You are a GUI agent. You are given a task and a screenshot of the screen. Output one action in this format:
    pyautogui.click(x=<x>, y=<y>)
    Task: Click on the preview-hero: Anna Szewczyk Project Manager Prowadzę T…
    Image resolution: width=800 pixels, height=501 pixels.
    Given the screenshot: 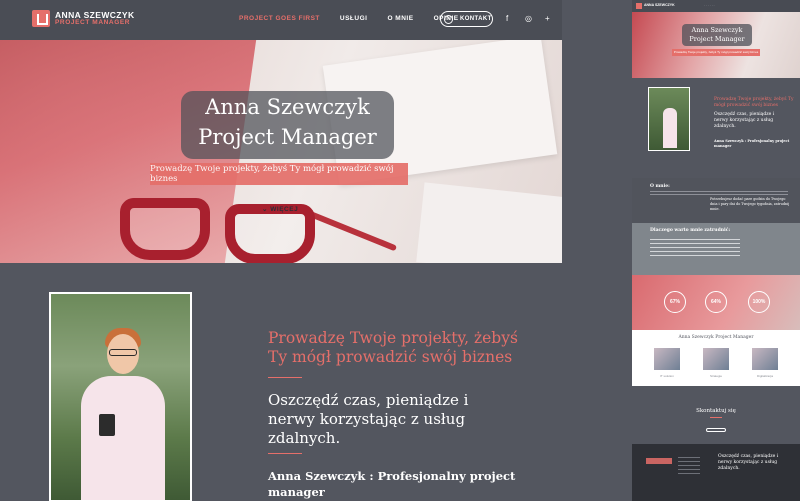 What is the action you would take?
    pyautogui.click(x=716, y=45)
    